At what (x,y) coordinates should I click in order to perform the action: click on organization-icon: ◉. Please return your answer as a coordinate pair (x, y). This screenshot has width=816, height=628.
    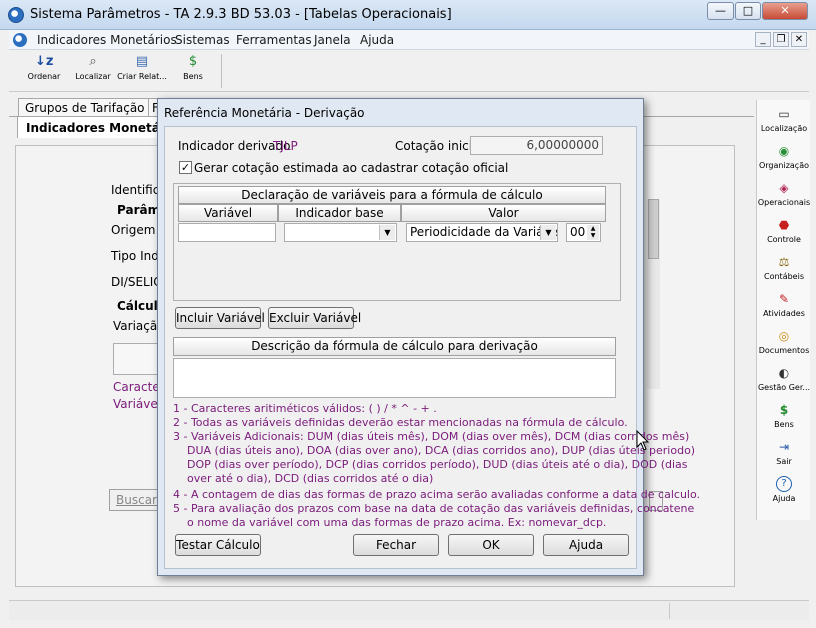
    Looking at the image, I should click on (784, 151).